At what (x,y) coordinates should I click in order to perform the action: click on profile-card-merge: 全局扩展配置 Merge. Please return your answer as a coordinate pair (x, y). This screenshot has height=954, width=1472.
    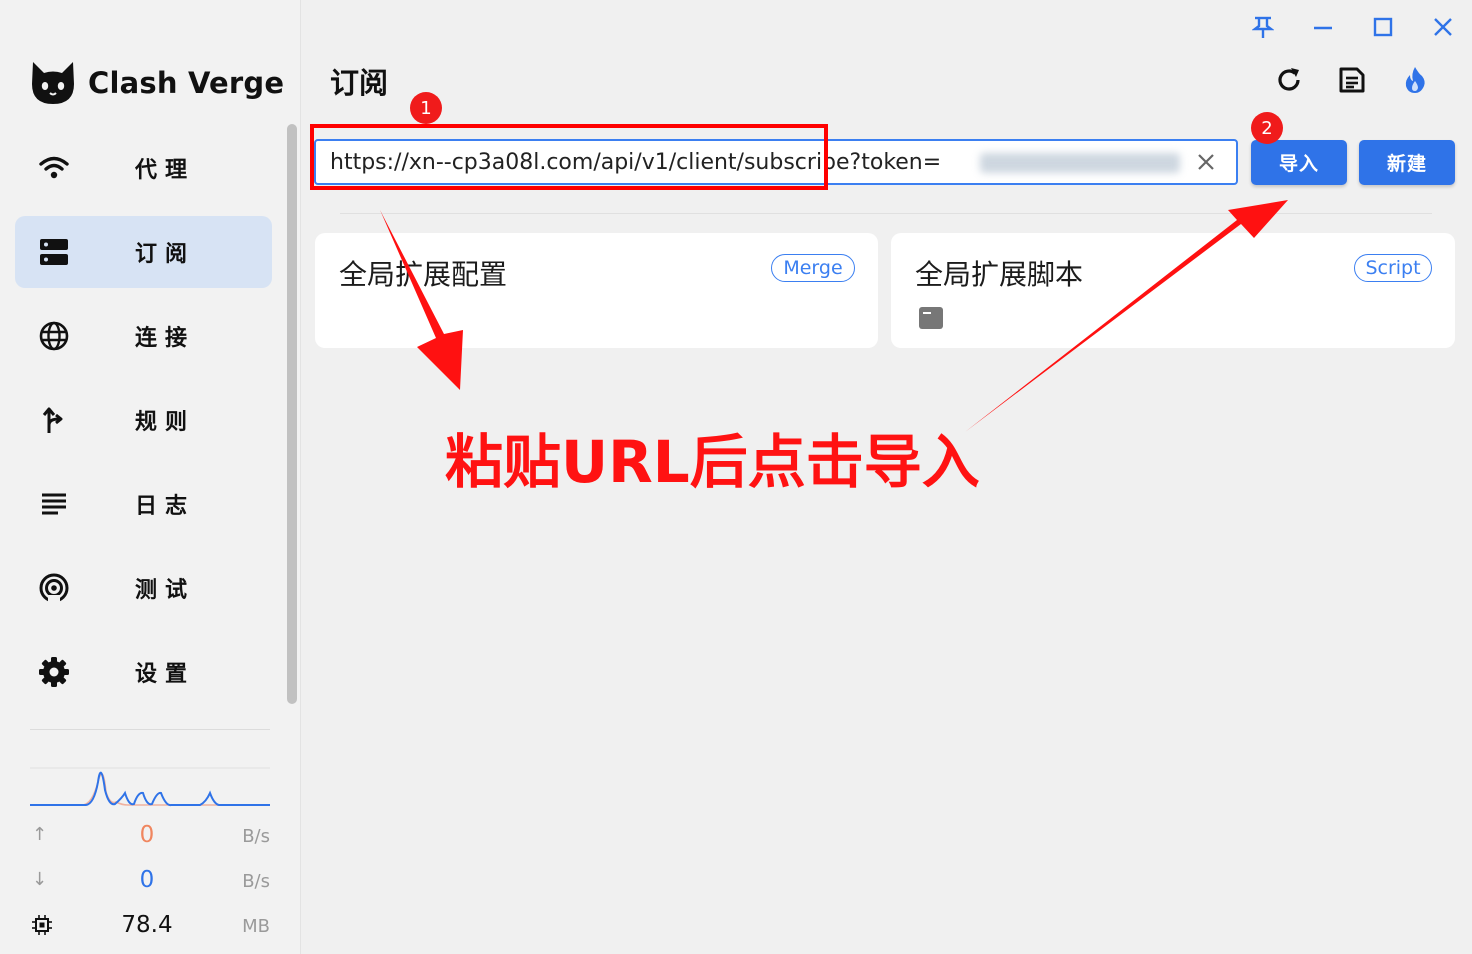
    Looking at the image, I should click on (596, 290).